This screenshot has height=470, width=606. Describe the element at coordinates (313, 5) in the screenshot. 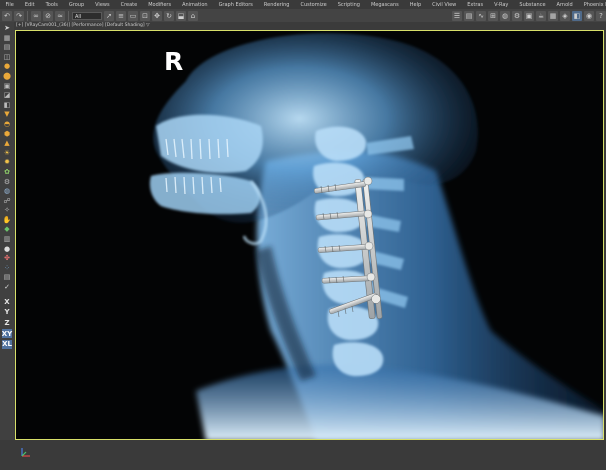

I see `menu-item-customize: Customize` at that location.